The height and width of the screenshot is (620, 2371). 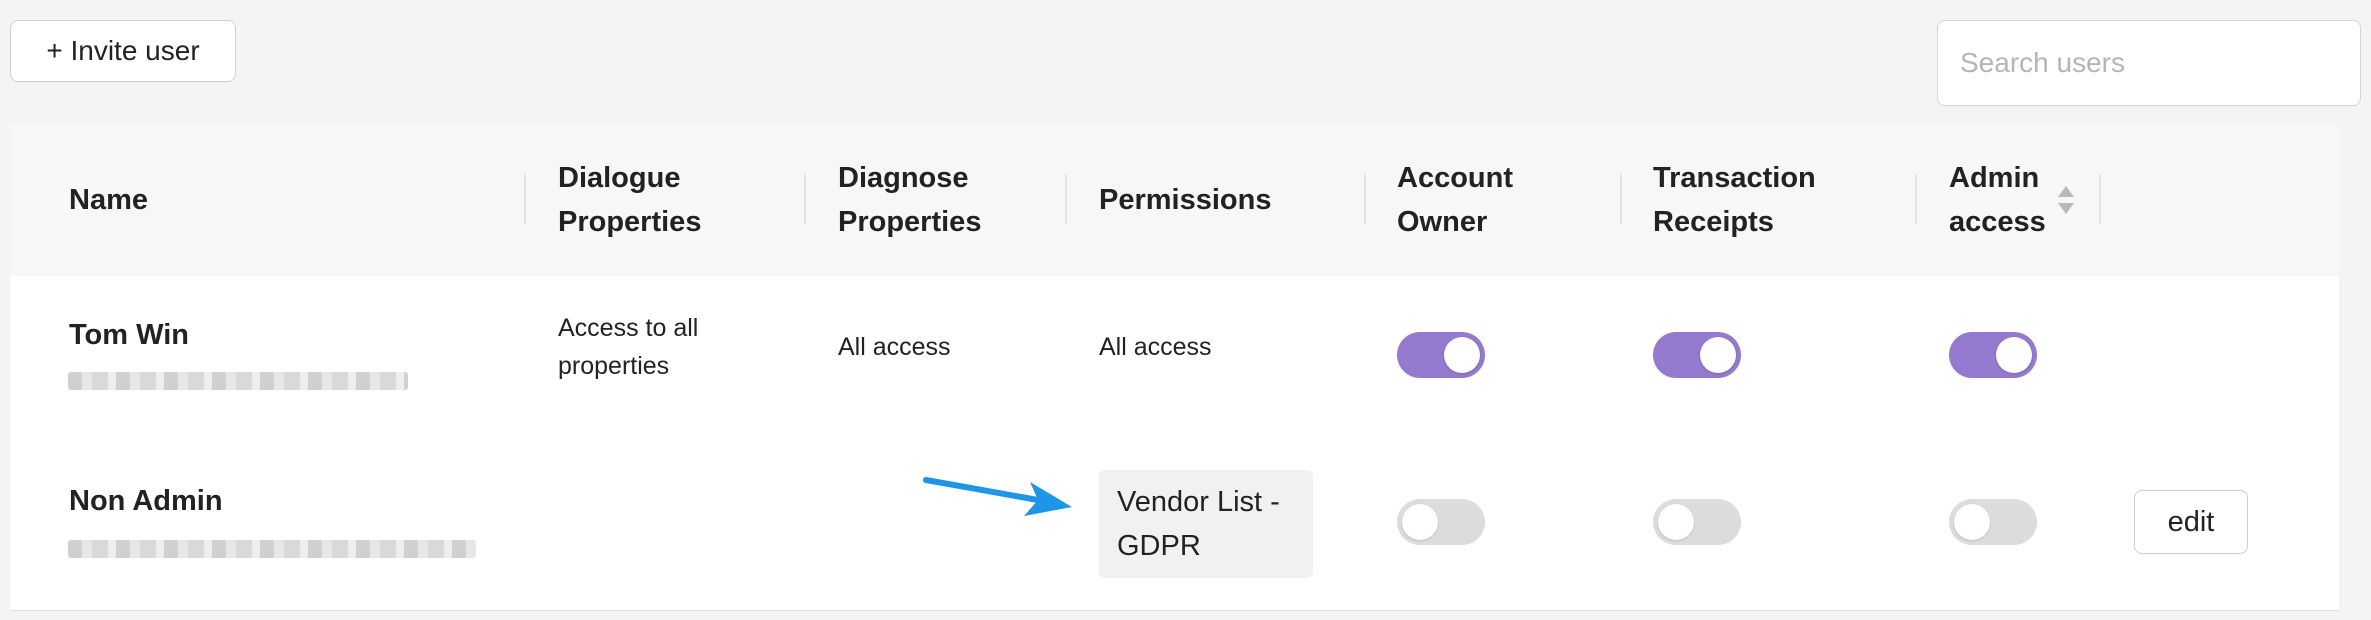 What do you see at coordinates (1155, 347) in the screenshot?
I see `permissions-value: All access` at bounding box center [1155, 347].